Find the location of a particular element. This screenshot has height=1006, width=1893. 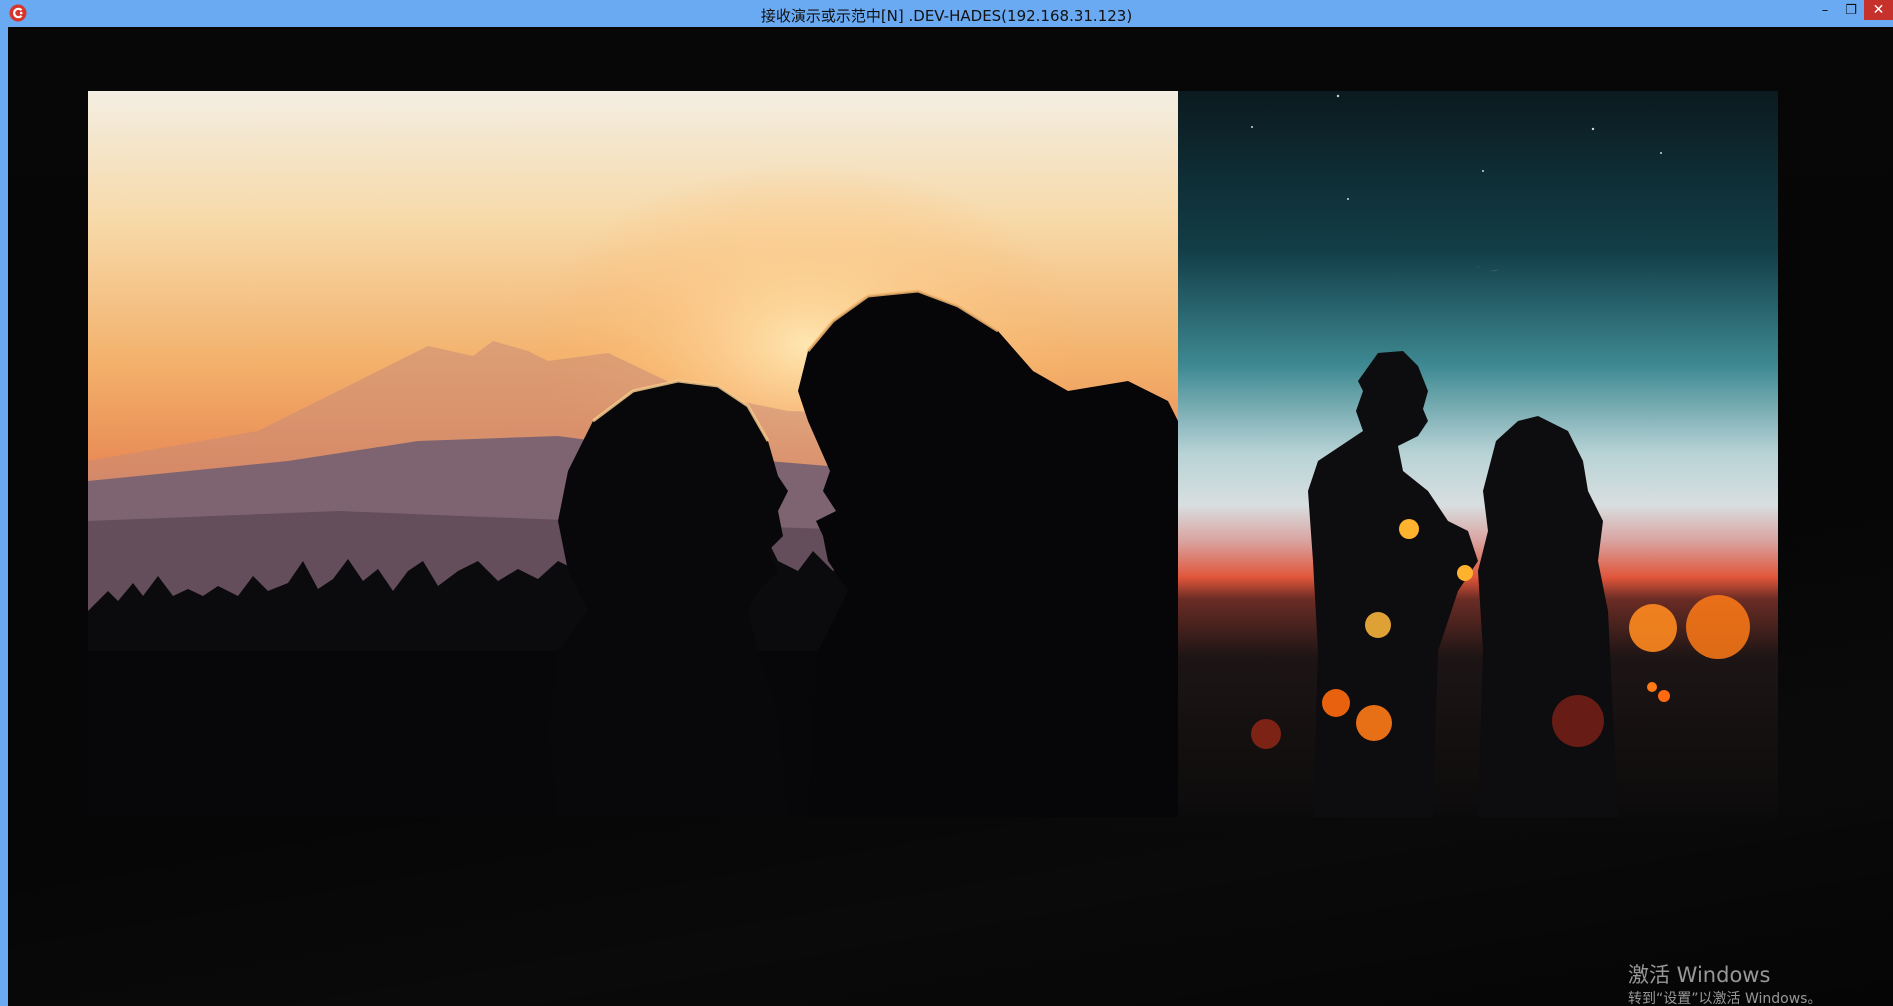

activation-title: 激活 Windows is located at coordinates (1699, 975).